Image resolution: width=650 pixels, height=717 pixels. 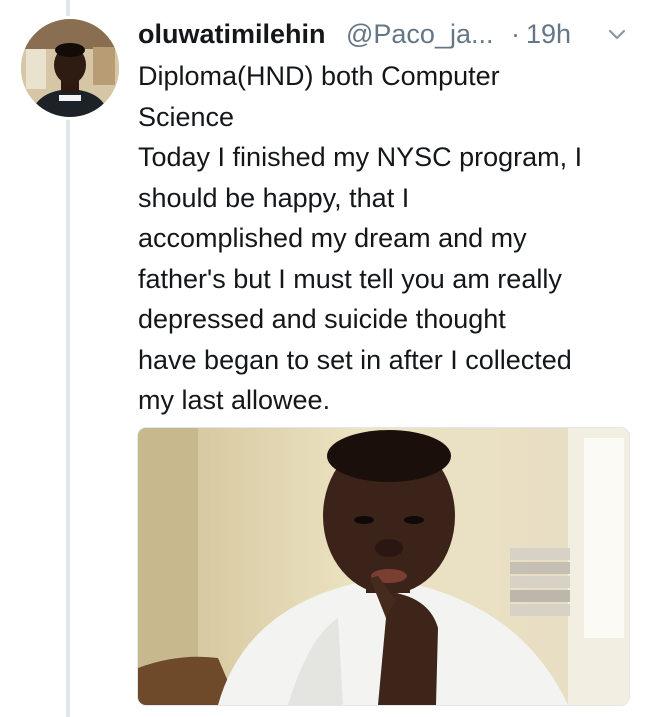 I want to click on avatar-photo, so click(x=70, y=68).